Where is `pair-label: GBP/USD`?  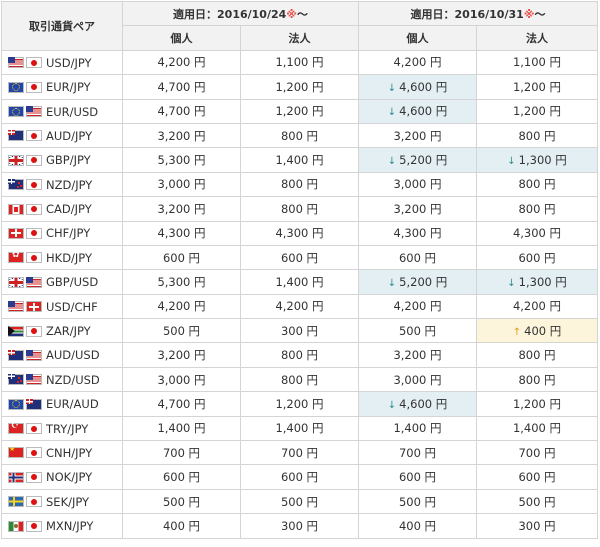
pair-label: GBP/USD is located at coordinates (72, 282).